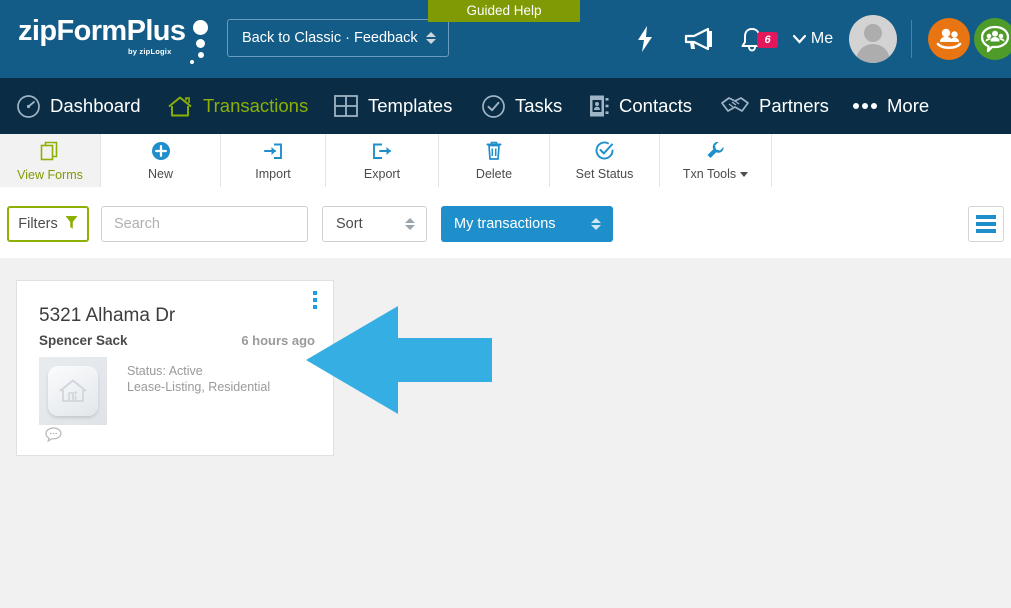 The width and height of the screenshot is (1011, 608). I want to click on main-navigation: Dashboard Transactions Templates Tasks C, so click(505, 106).